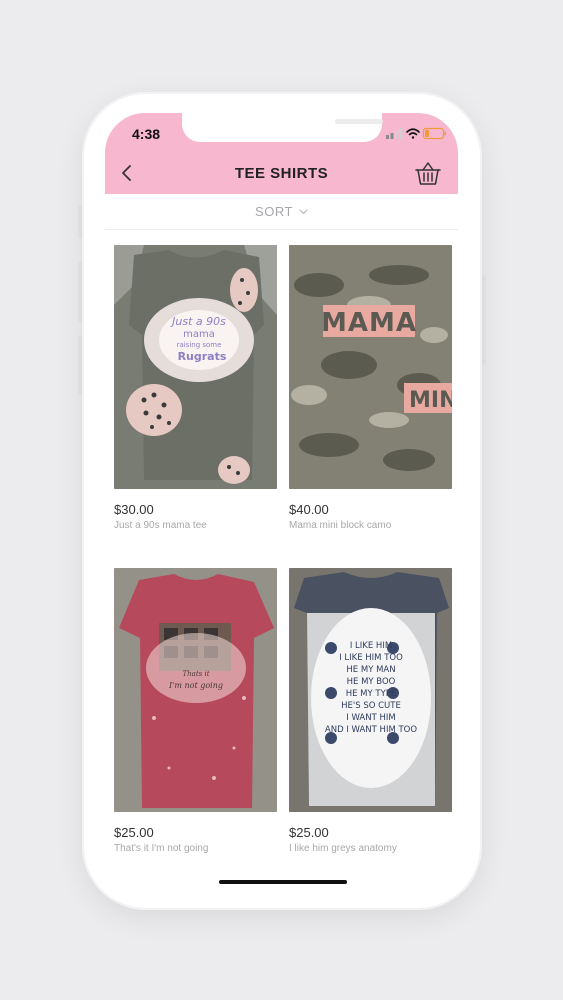 The image size is (563, 1000). Describe the element at coordinates (369, 323) in the screenshot. I see `print-line-1: MAMA` at that location.